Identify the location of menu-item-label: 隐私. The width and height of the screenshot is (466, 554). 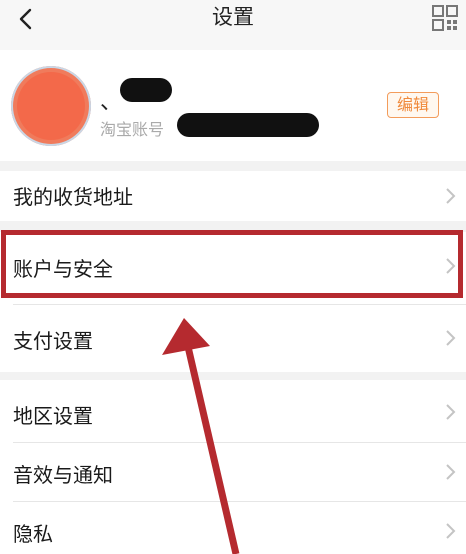
(33, 534).